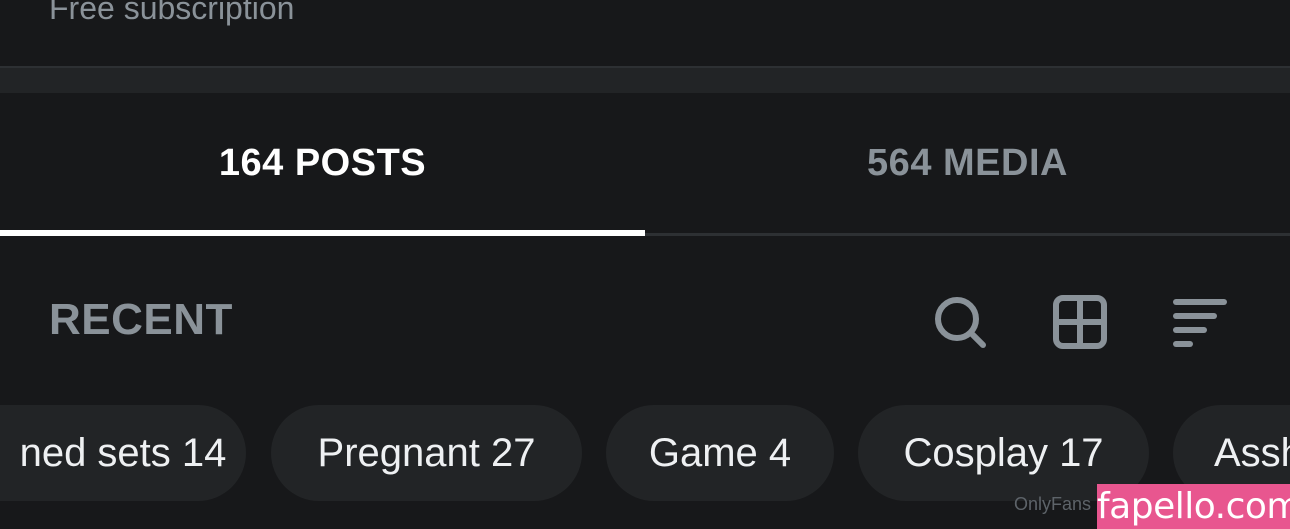  I want to click on category-chip-label: ned sets 14, so click(123, 452).